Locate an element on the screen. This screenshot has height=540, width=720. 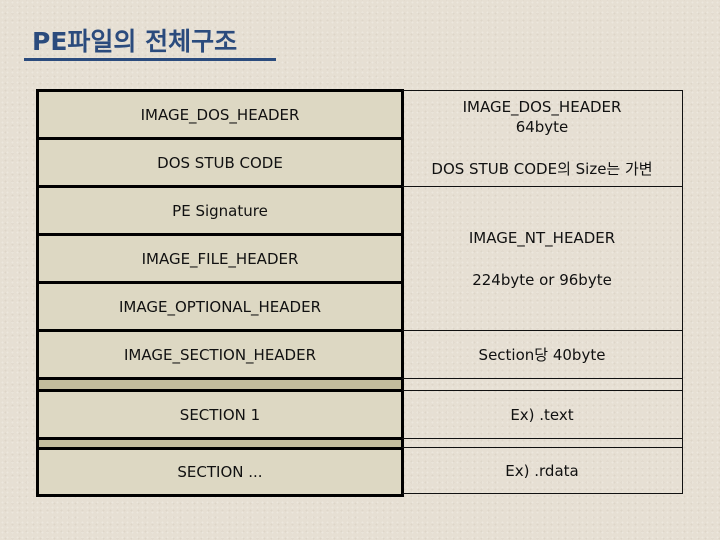
title-underline is located at coordinates (150, 59).